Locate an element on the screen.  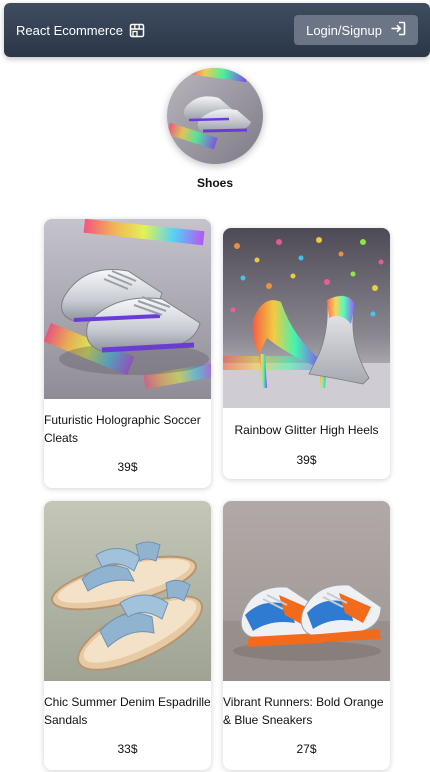
product-price: 27$ is located at coordinates (306, 749).